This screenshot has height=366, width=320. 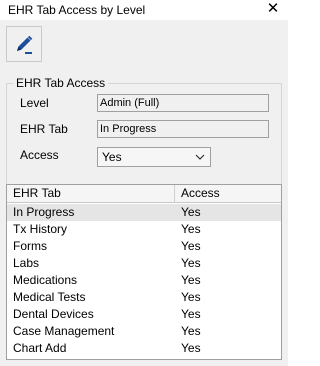 What do you see at coordinates (44, 212) in the screenshot?
I see `cell-ehr-tab: In Progress` at bounding box center [44, 212].